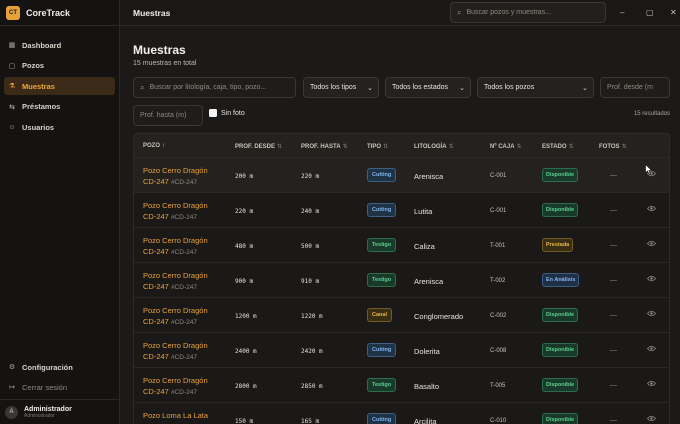 The width and height of the screenshot is (680, 424). What do you see at coordinates (310, 246) in the screenshot?
I see `prof-hasta-cell: 500 m` at bounding box center [310, 246].